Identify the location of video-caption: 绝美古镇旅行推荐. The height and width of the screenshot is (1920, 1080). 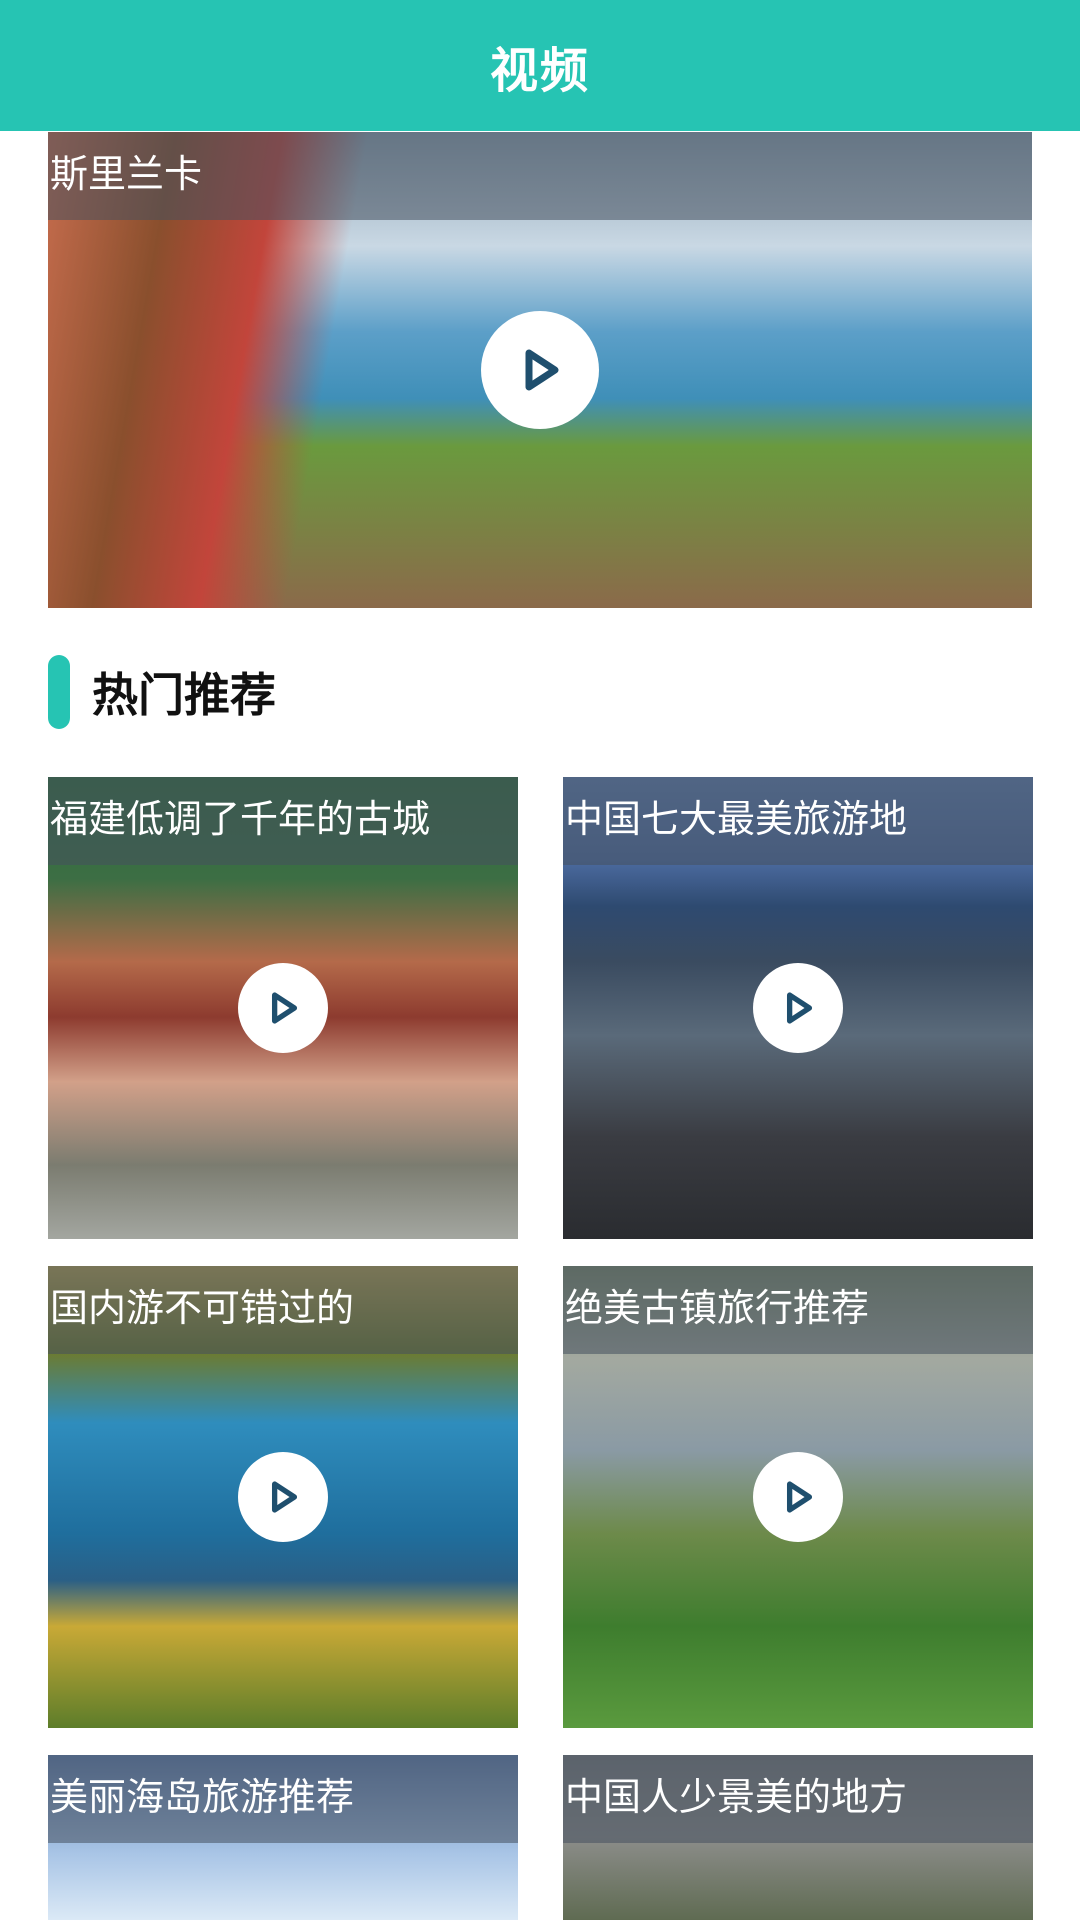
(717, 1308).